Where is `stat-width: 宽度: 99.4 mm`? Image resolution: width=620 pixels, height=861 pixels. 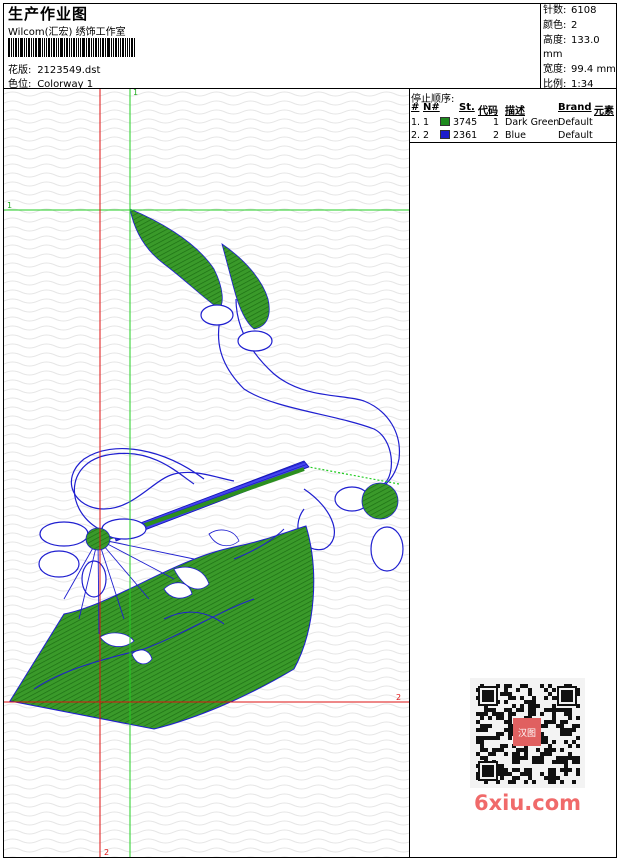
stat-width: 宽度: 99.4 mm is located at coordinates (579, 70).